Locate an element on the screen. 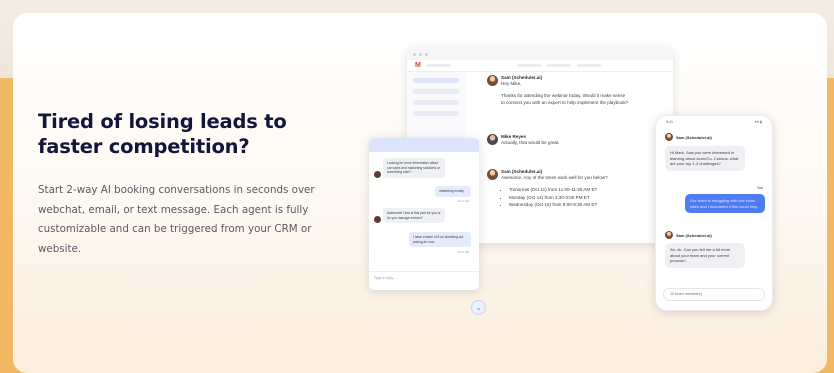 The width and height of the screenshot is (834, 373). sms-you-label: You is located at coordinates (759, 188).